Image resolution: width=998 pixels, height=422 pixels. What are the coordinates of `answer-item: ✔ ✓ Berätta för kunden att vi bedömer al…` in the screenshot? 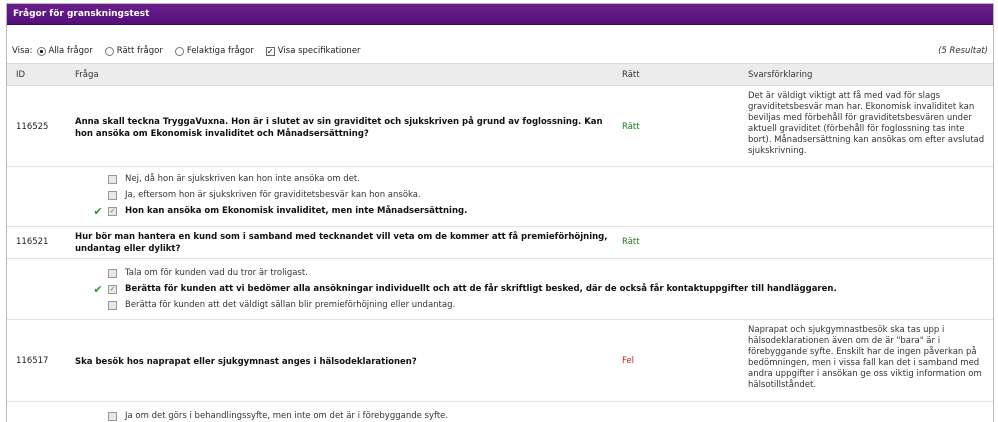 It's located at (464, 289).